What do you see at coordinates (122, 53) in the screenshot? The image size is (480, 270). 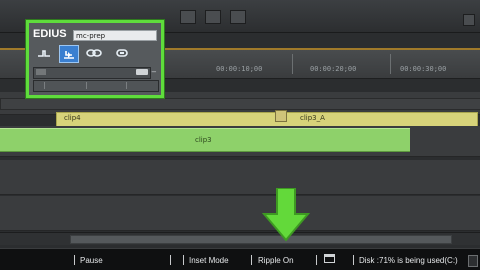 I see `sync-lock-icon` at bounding box center [122, 53].